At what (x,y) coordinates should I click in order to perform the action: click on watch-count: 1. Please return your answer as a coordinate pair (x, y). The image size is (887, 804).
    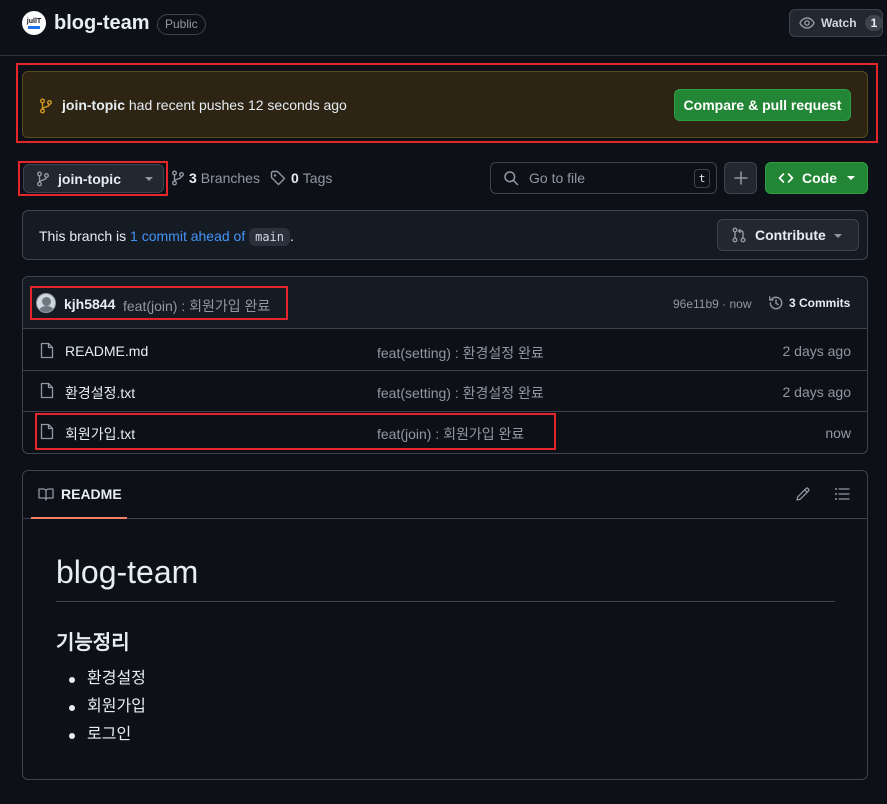
    Looking at the image, I should click on (874, 23).